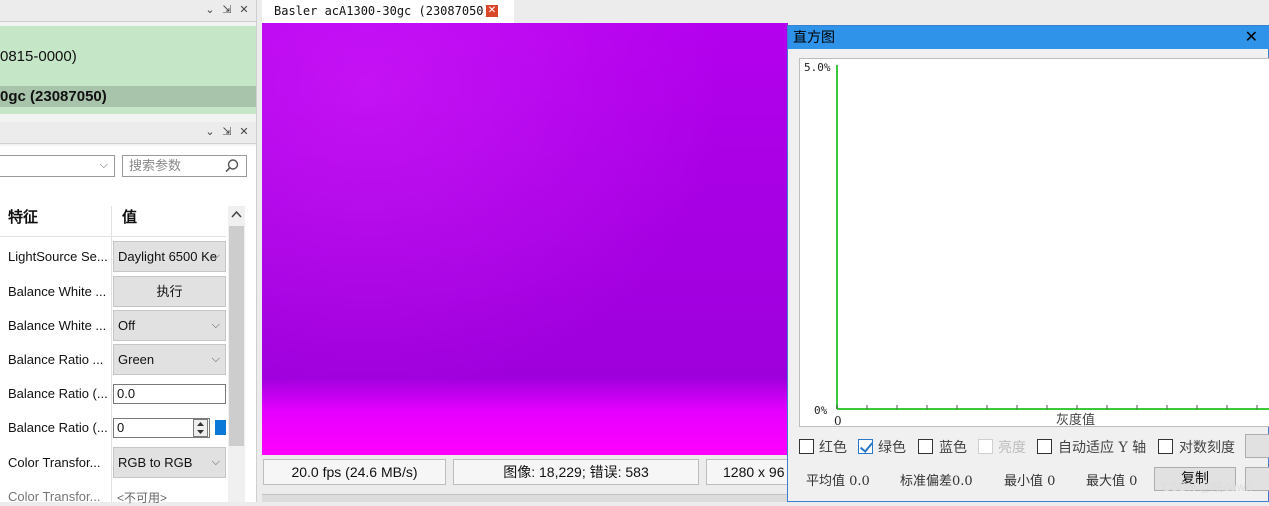 The width and height of the screenshot is (1269, 506). I want to click on selected-device-item: 0gc (23087050), so click(128, 96).